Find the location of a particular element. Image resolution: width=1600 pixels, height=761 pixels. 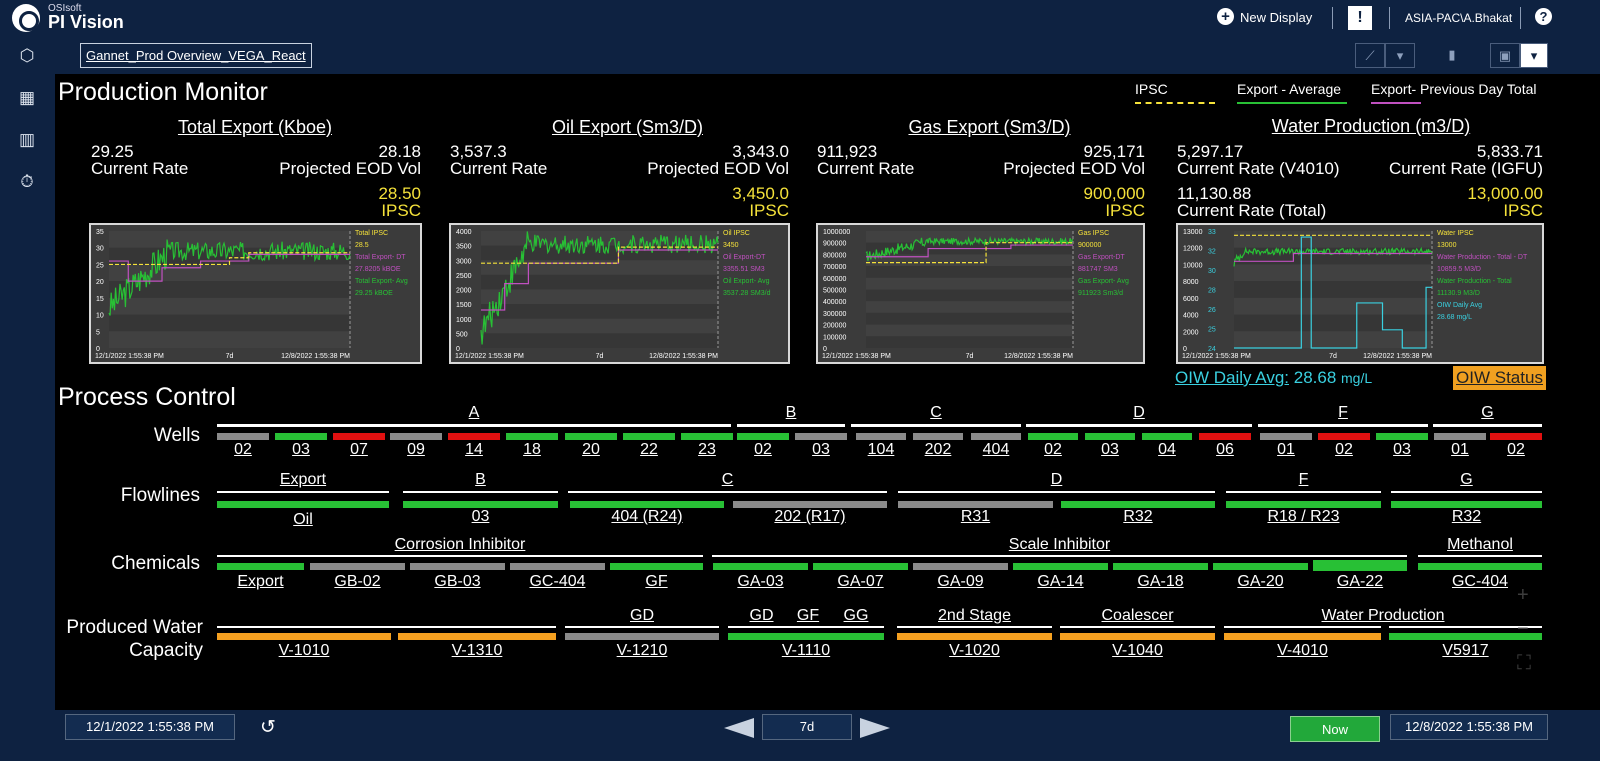

chemical-link: GF is located at coordinates (656, 582).